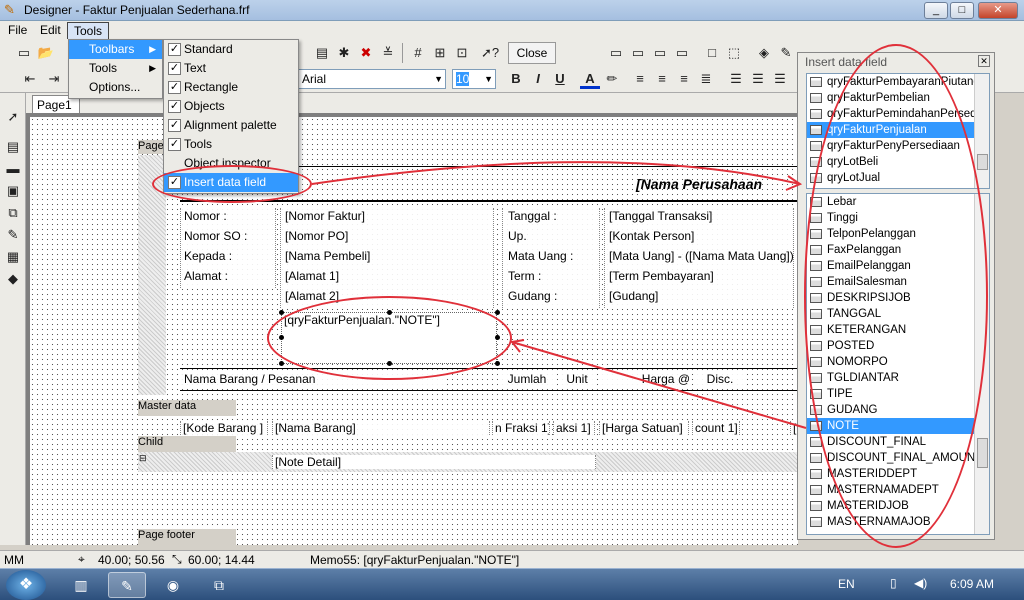  What do you see at coordinates (219, 585) in the screenshot?
I see `app-window-icon: ⧉` at bounding box center [219, 585].